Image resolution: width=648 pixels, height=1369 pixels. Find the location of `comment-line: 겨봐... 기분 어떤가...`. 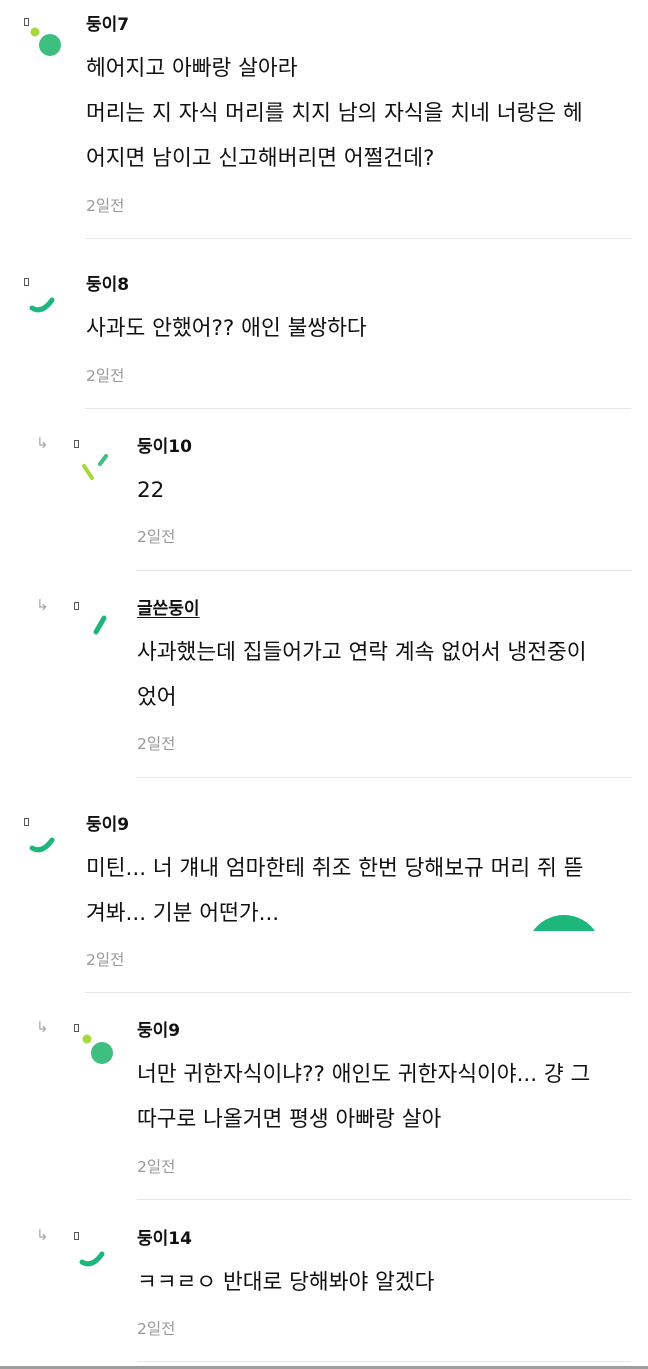

comment-line: 겨봐... 기분 어떤가... is located at coordinates (183, 913).